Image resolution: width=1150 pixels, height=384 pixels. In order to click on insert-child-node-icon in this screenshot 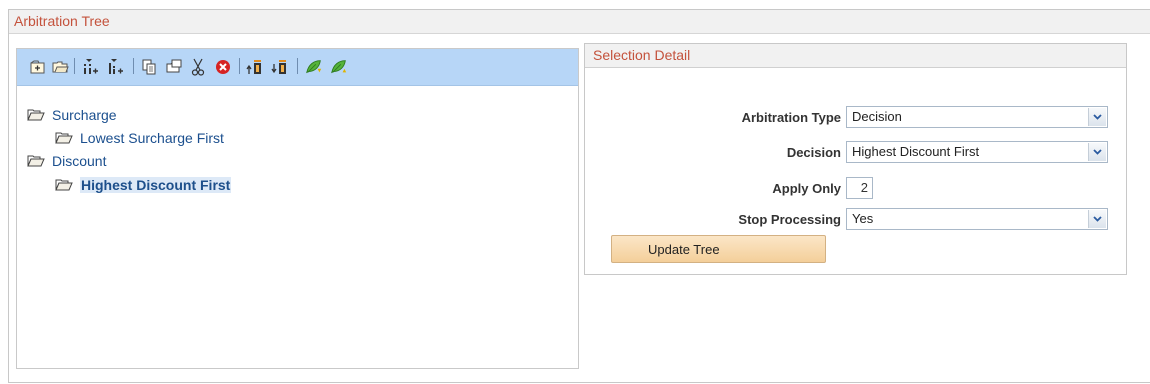, I will do `click(115, 67)`.